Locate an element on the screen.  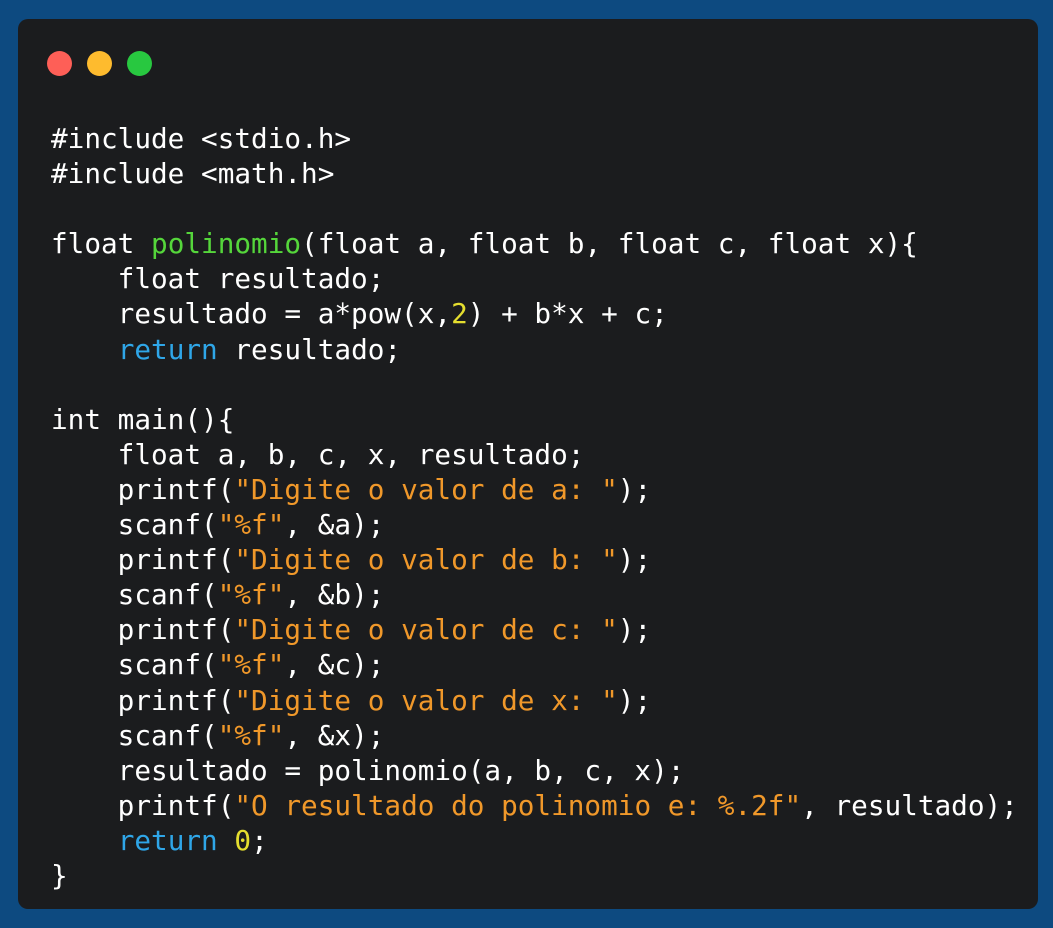
code-token: } is located at coordinates (59, 875).